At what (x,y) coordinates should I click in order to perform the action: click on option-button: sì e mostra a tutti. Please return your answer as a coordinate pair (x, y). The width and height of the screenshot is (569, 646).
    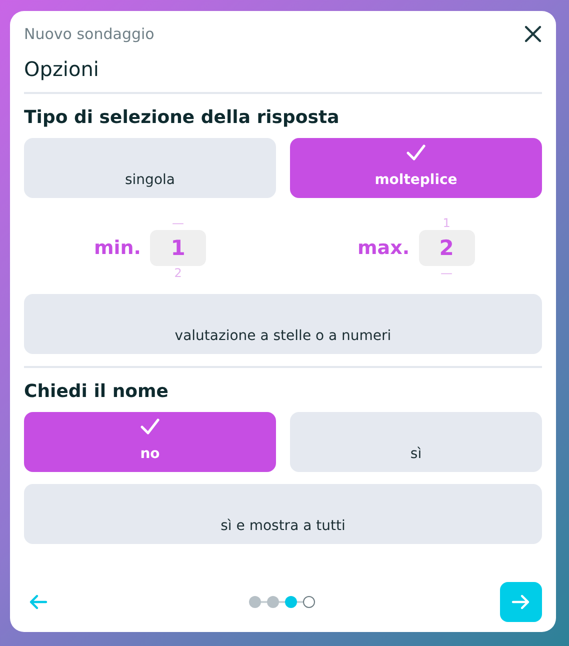
    Looking at the image, I should click on (283, 514).